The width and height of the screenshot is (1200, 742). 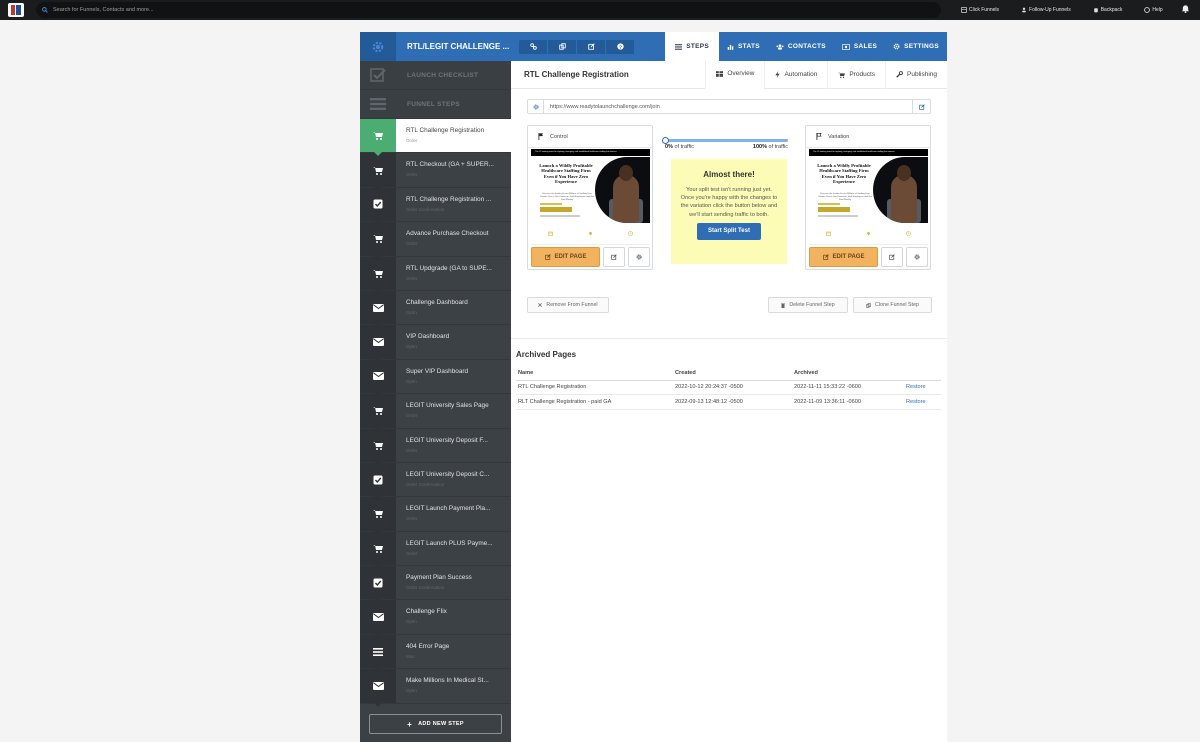 What do you see at coordinates (730, 47) in the screenshot?
I see `bar-chart-icon` at bounding box center [730, 47].